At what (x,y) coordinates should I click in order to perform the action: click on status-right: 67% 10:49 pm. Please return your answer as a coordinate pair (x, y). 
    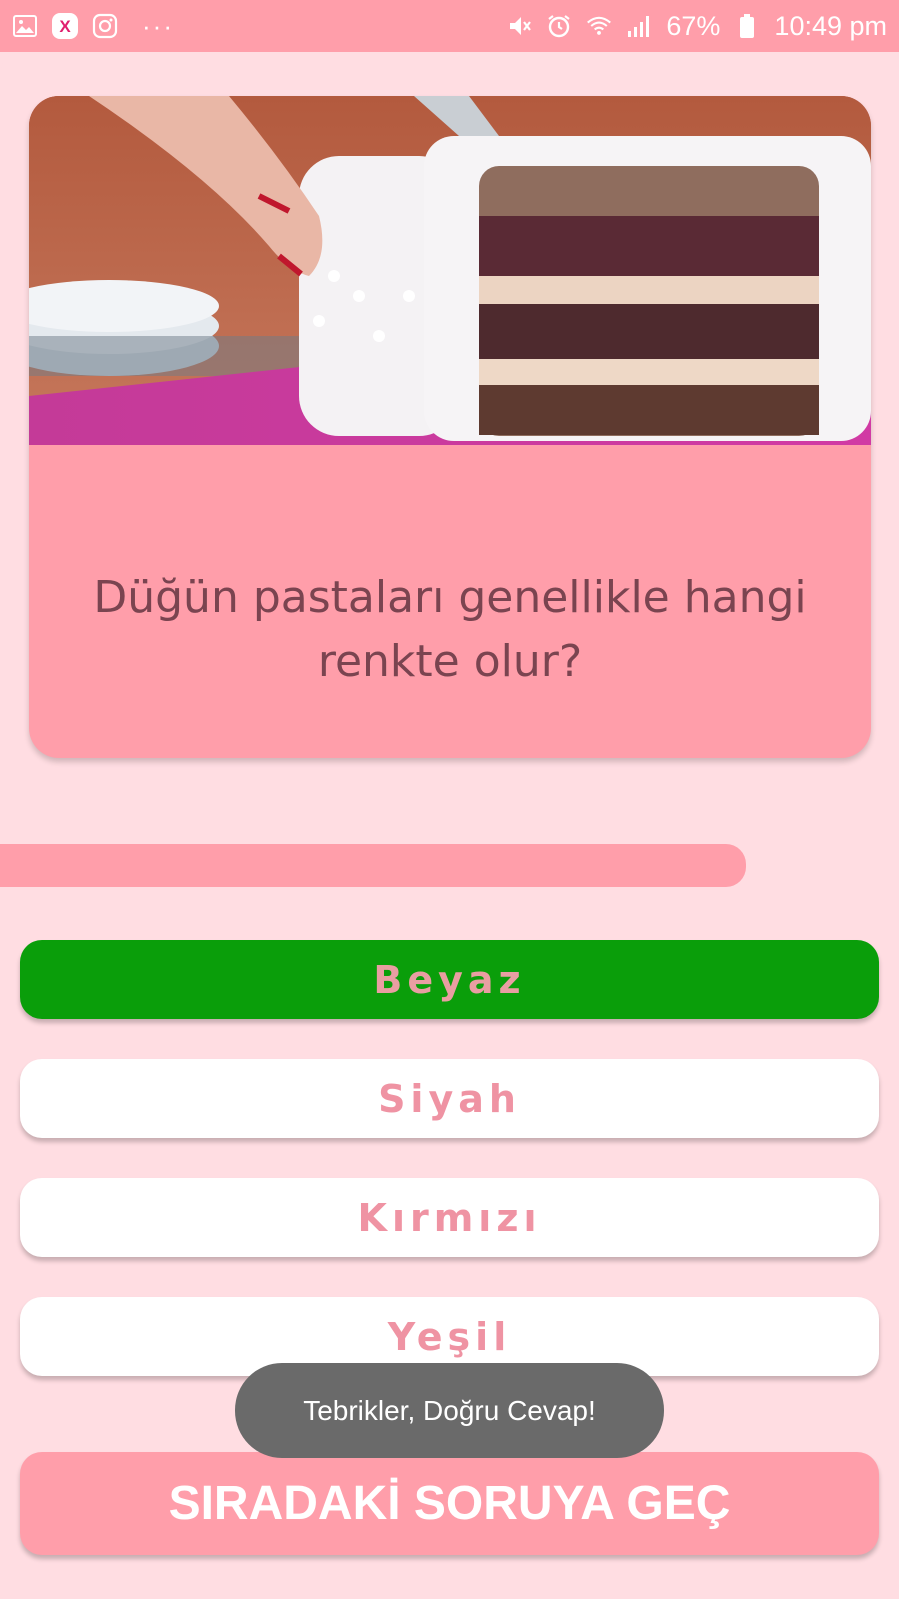
    Looking at the image, I should click on (696, 26).